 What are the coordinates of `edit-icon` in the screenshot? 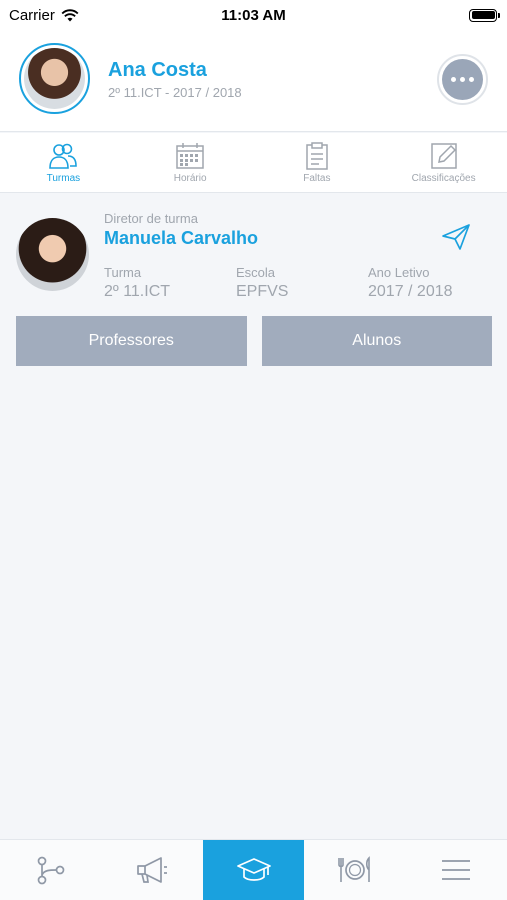 It's located at (443, 156).